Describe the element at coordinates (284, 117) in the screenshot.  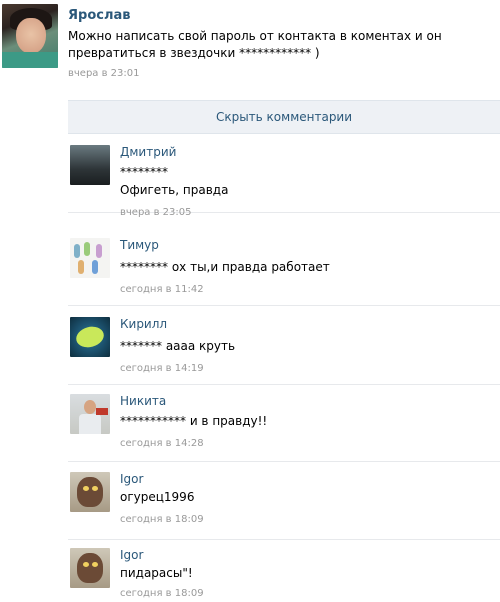
I see `hide-comments-button: Скрыть комментарии` at that location.